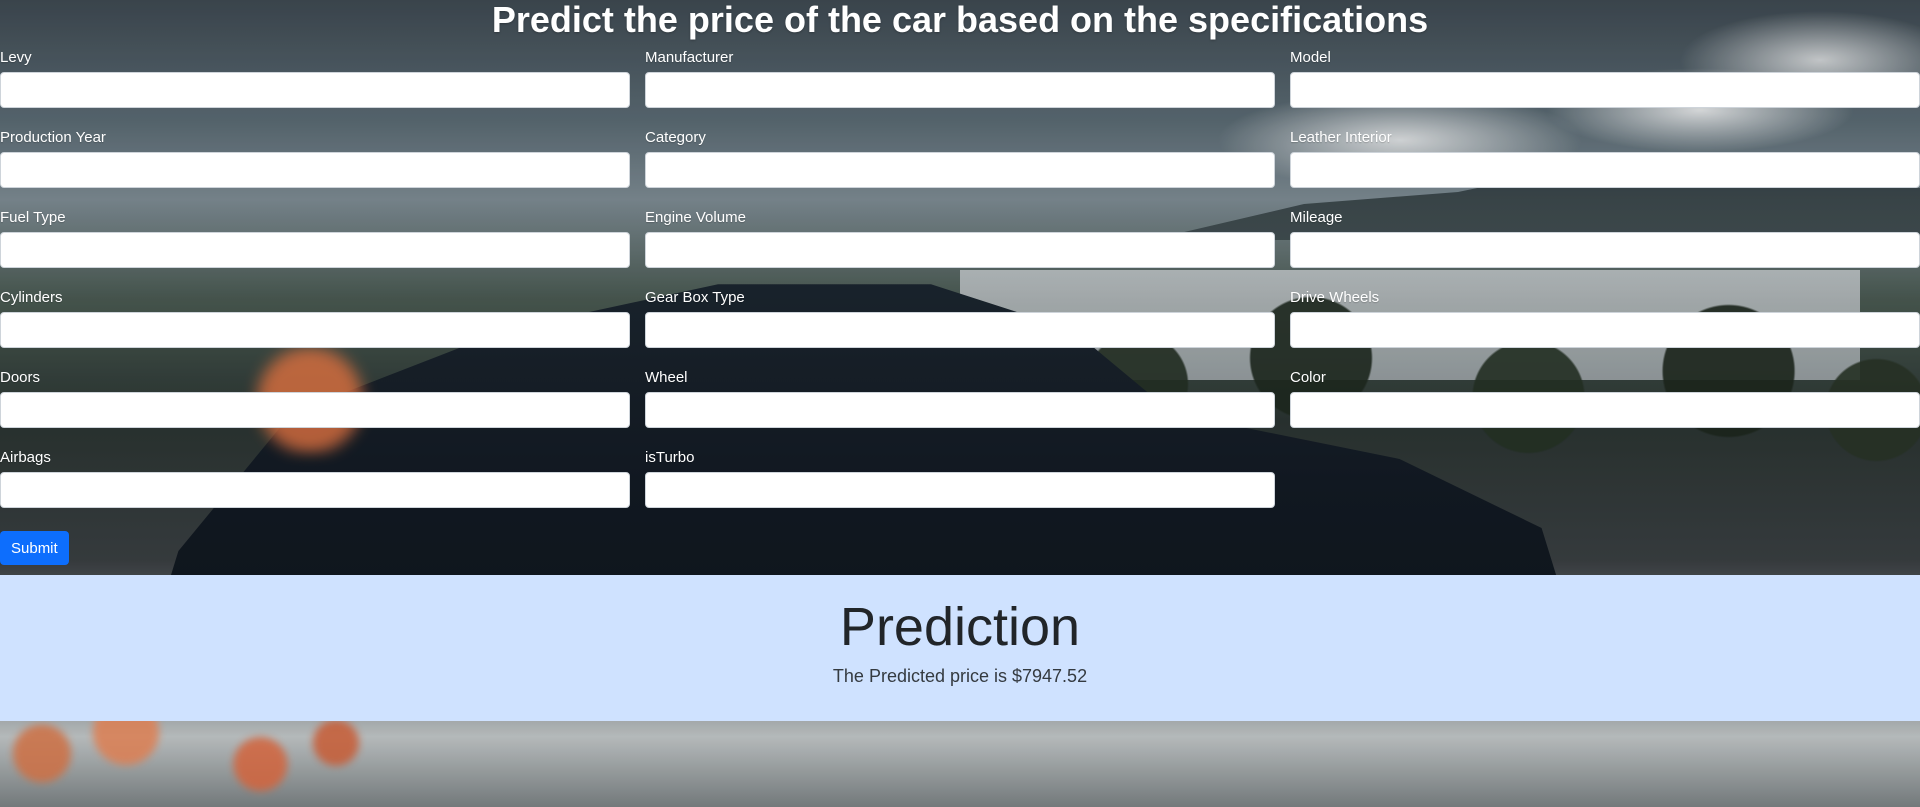 This screenshot has width=1920, height=807. I want to click on field-label: Levy, so click(16, 57).